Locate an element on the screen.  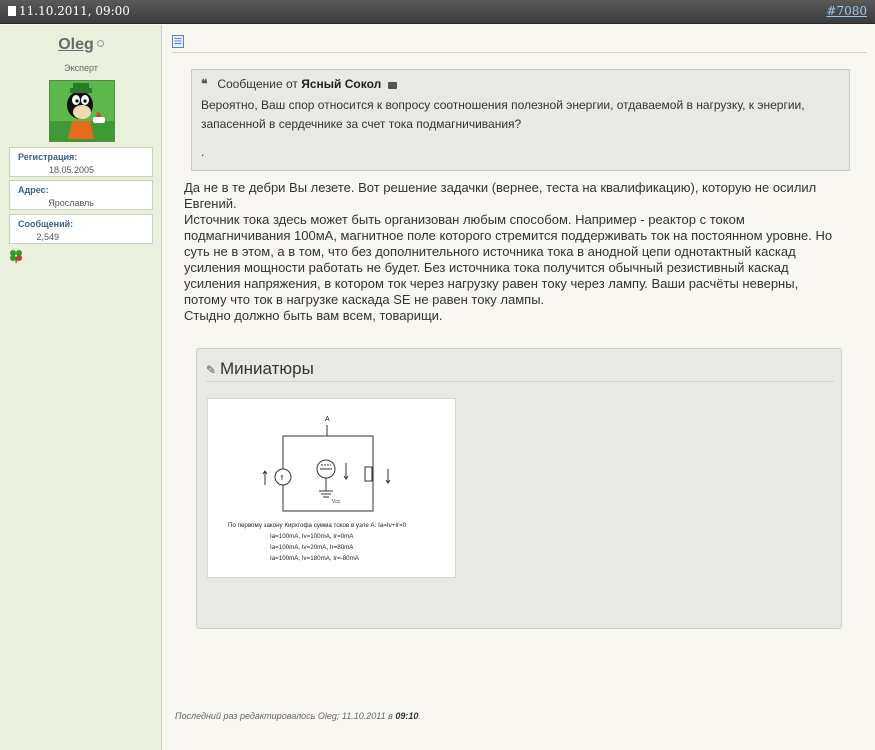
message-line: Стыдно должно быть вам всем, товарищи. is located at coordinates (313, 315).